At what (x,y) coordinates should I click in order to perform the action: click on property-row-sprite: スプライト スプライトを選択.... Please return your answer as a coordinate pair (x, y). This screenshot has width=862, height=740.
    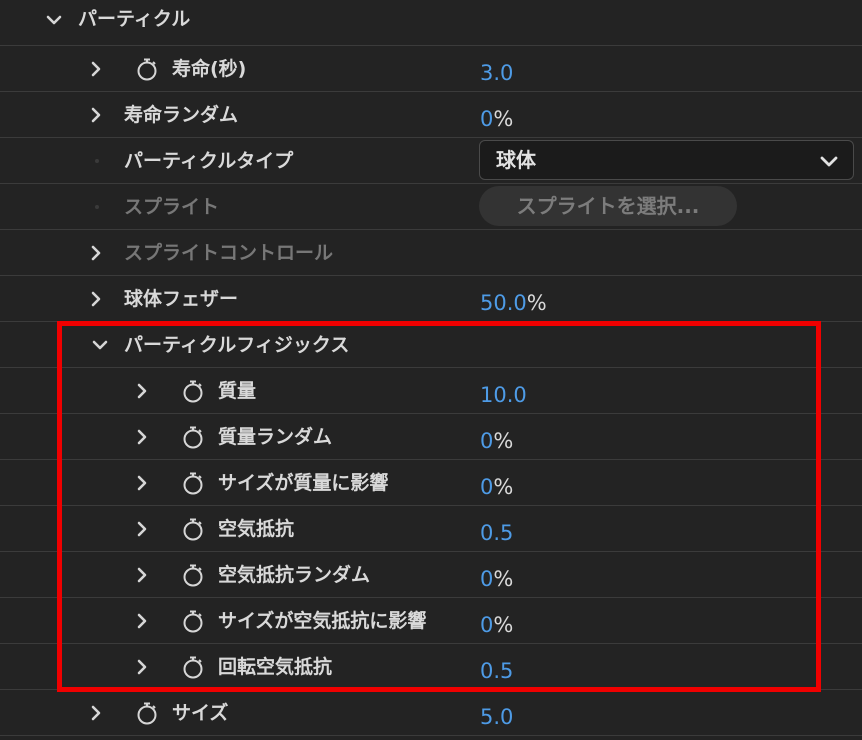
    Looking at the image, I should click on (431, 207).